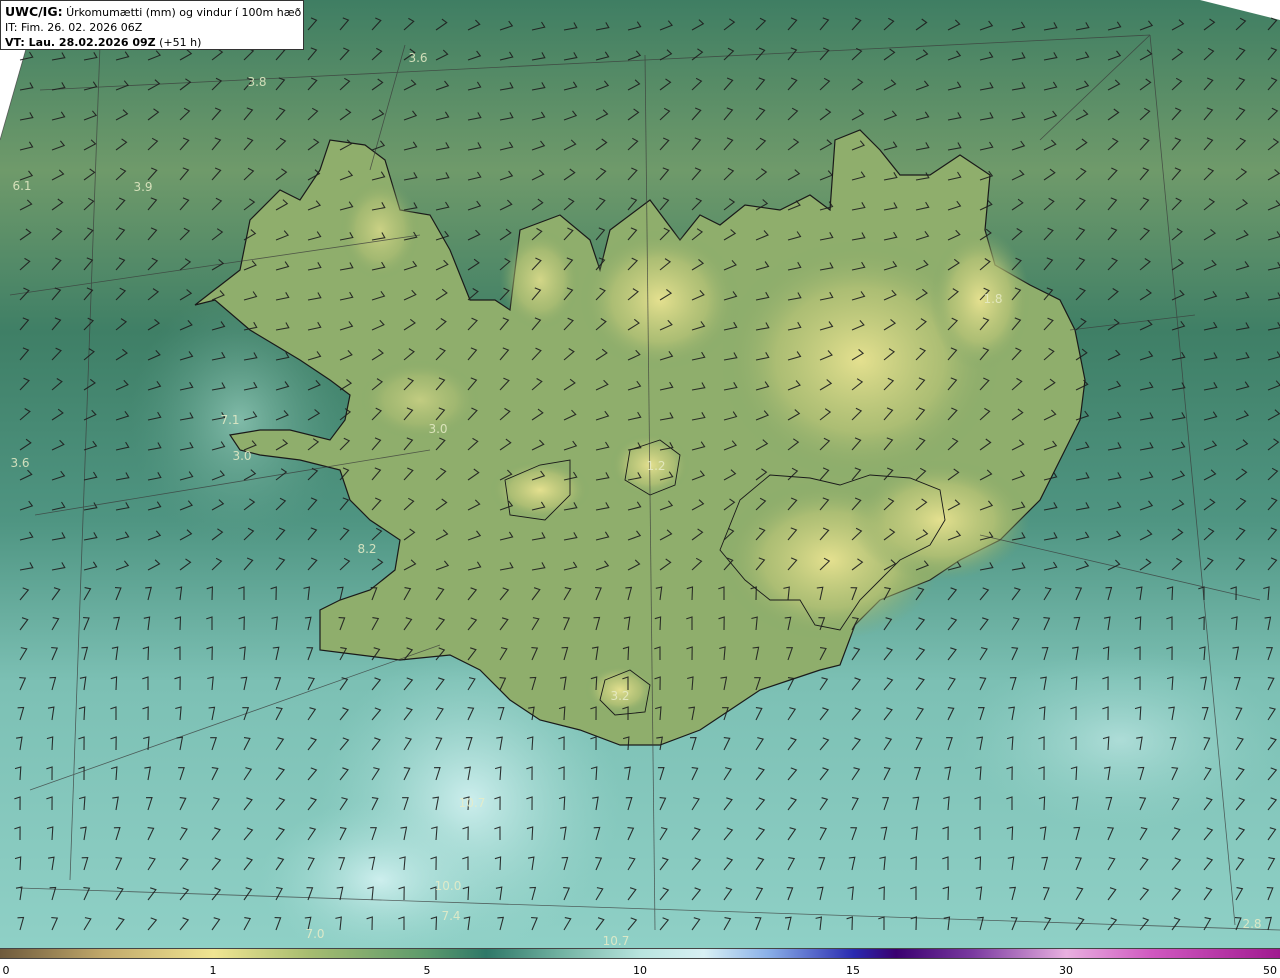  I want to click on maximum-label: 1.8, so click(992, 299).